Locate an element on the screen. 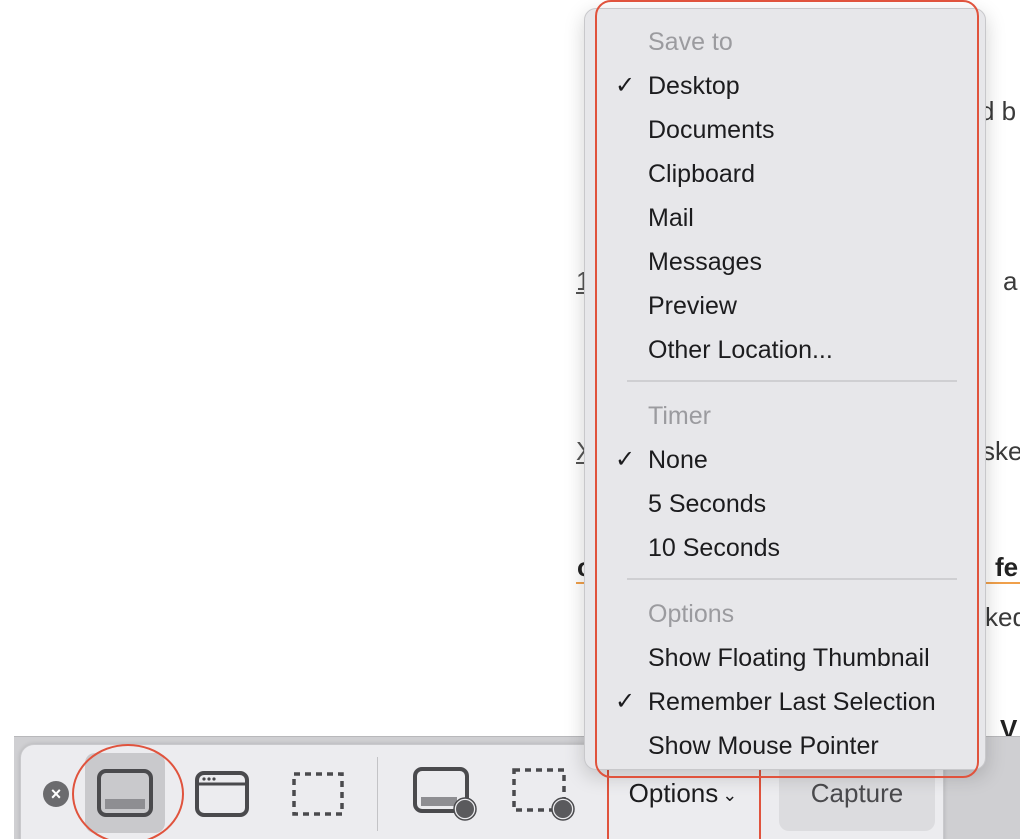  capture-label: Capture is located at coordinates (857, 792).